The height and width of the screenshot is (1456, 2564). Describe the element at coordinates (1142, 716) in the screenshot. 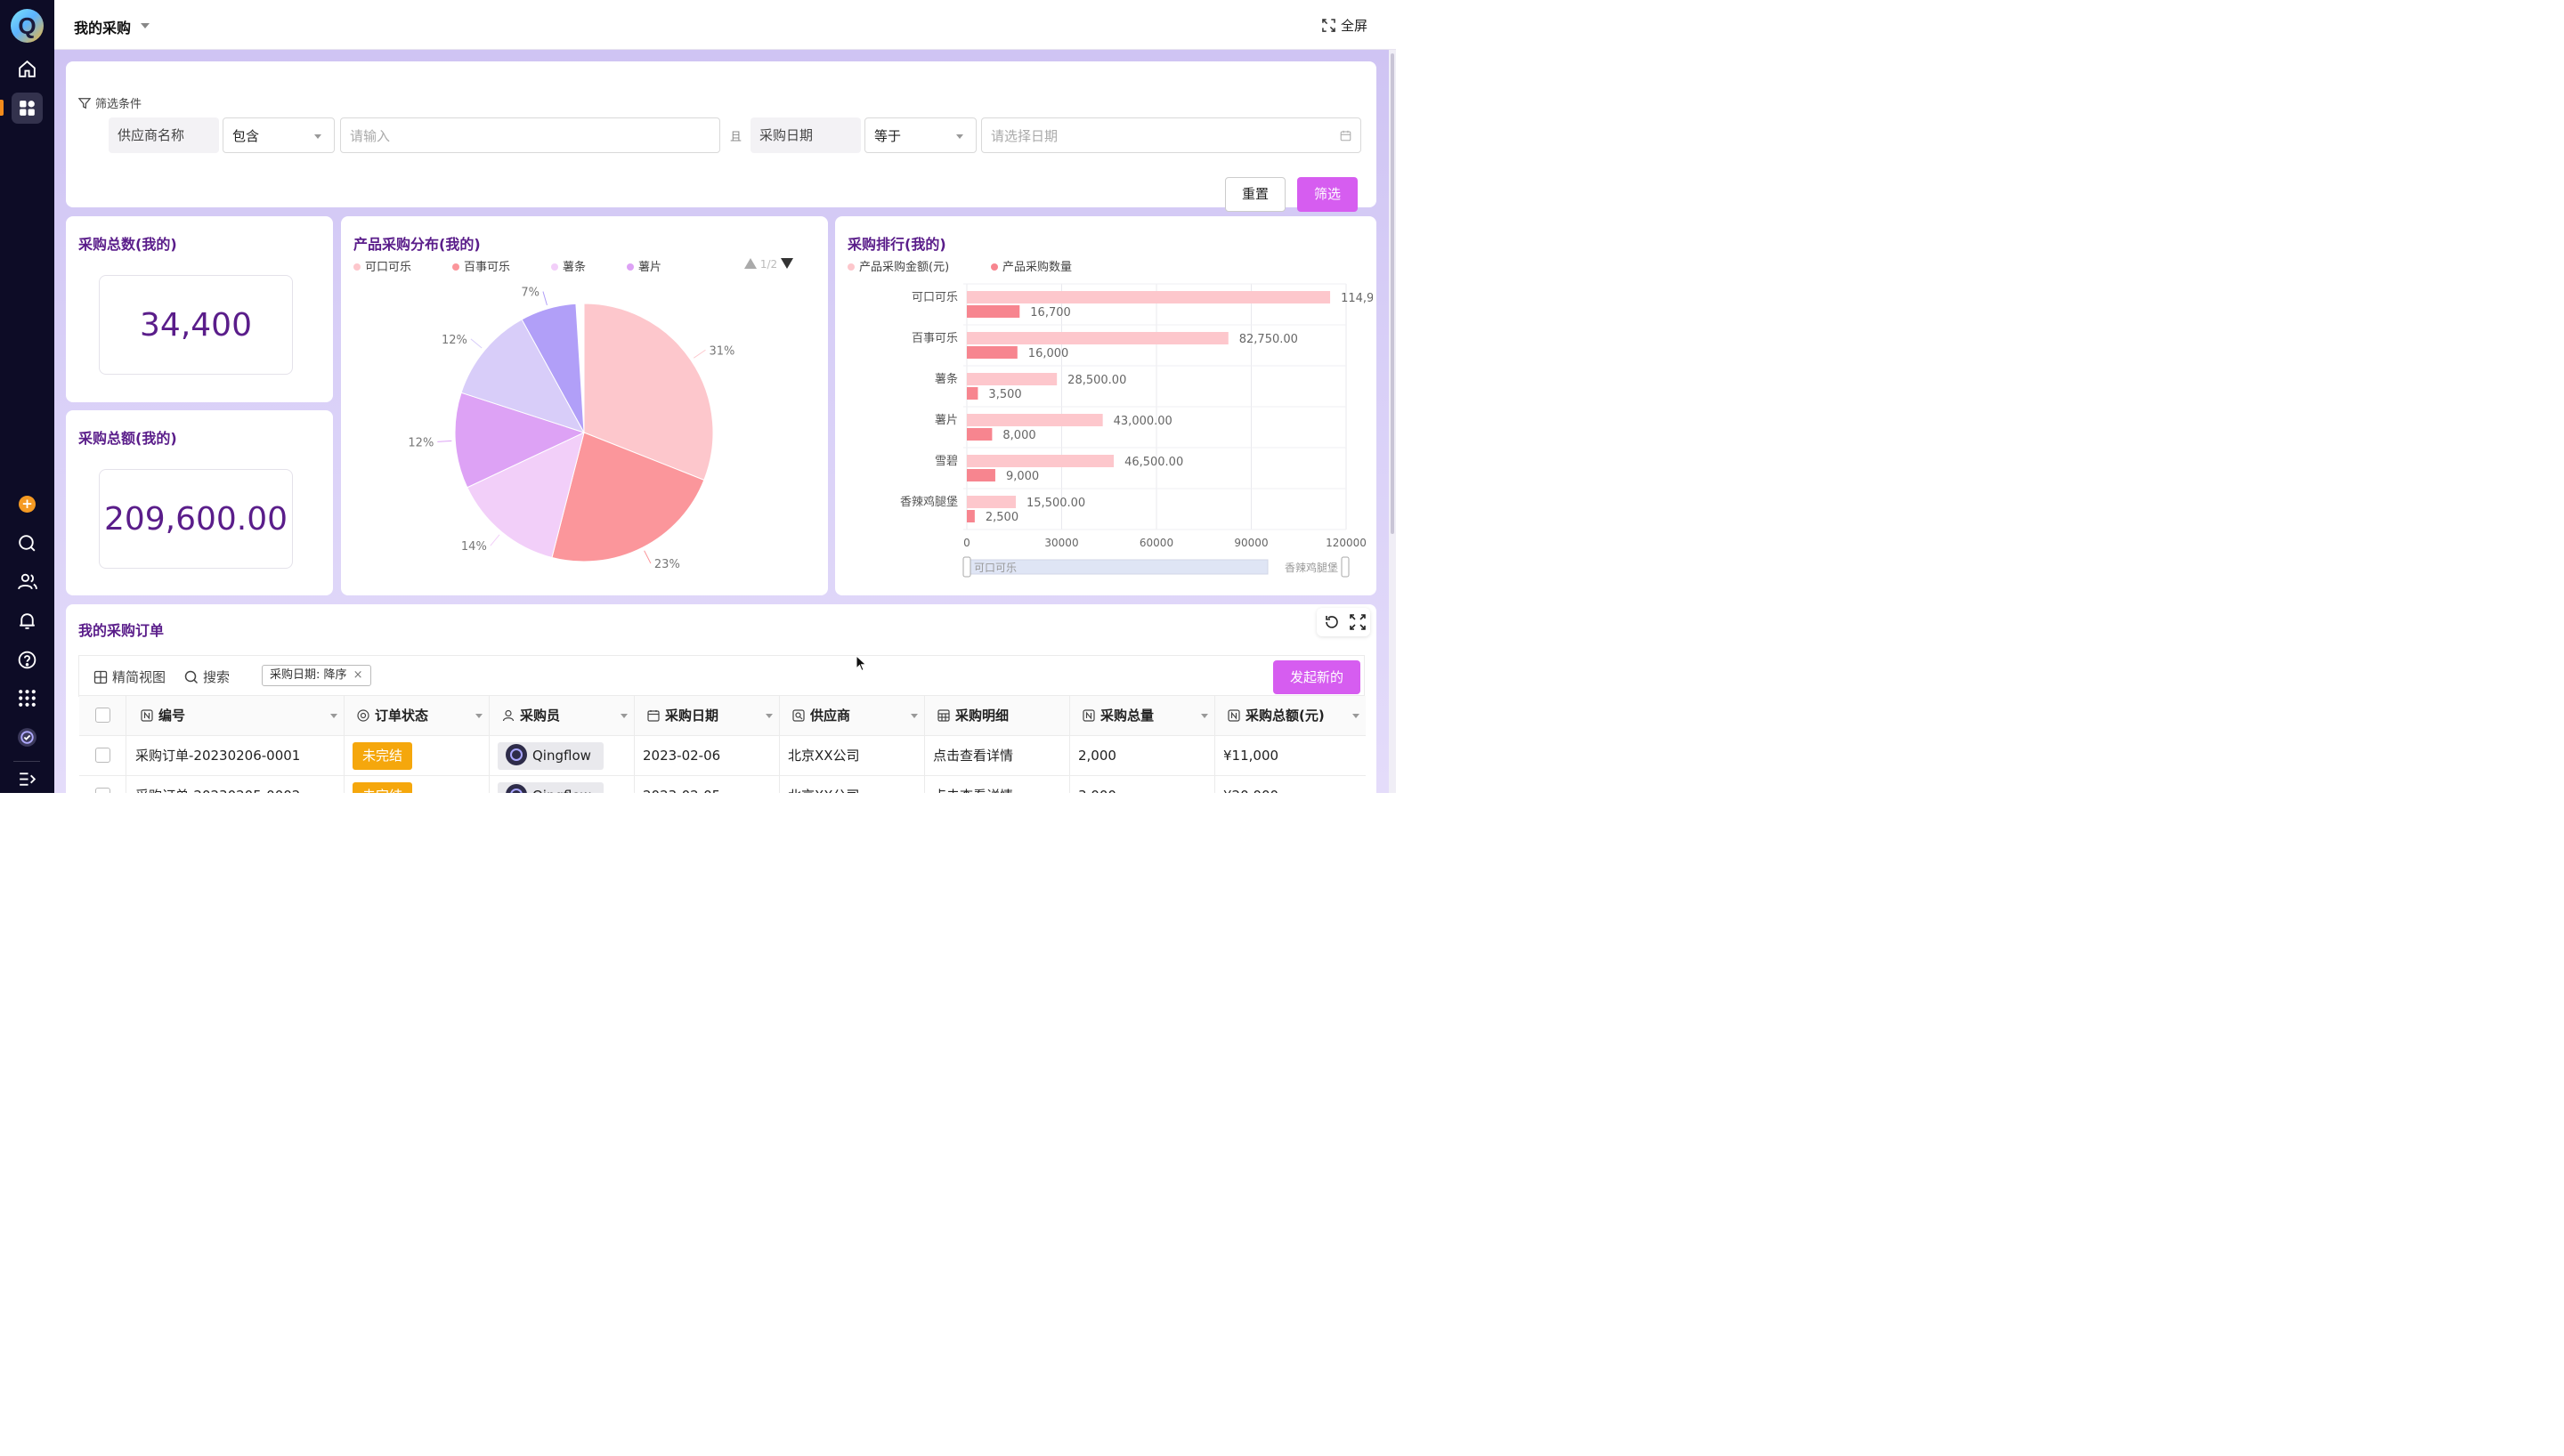

I see `column-header-qty: 采购总量` at that location.